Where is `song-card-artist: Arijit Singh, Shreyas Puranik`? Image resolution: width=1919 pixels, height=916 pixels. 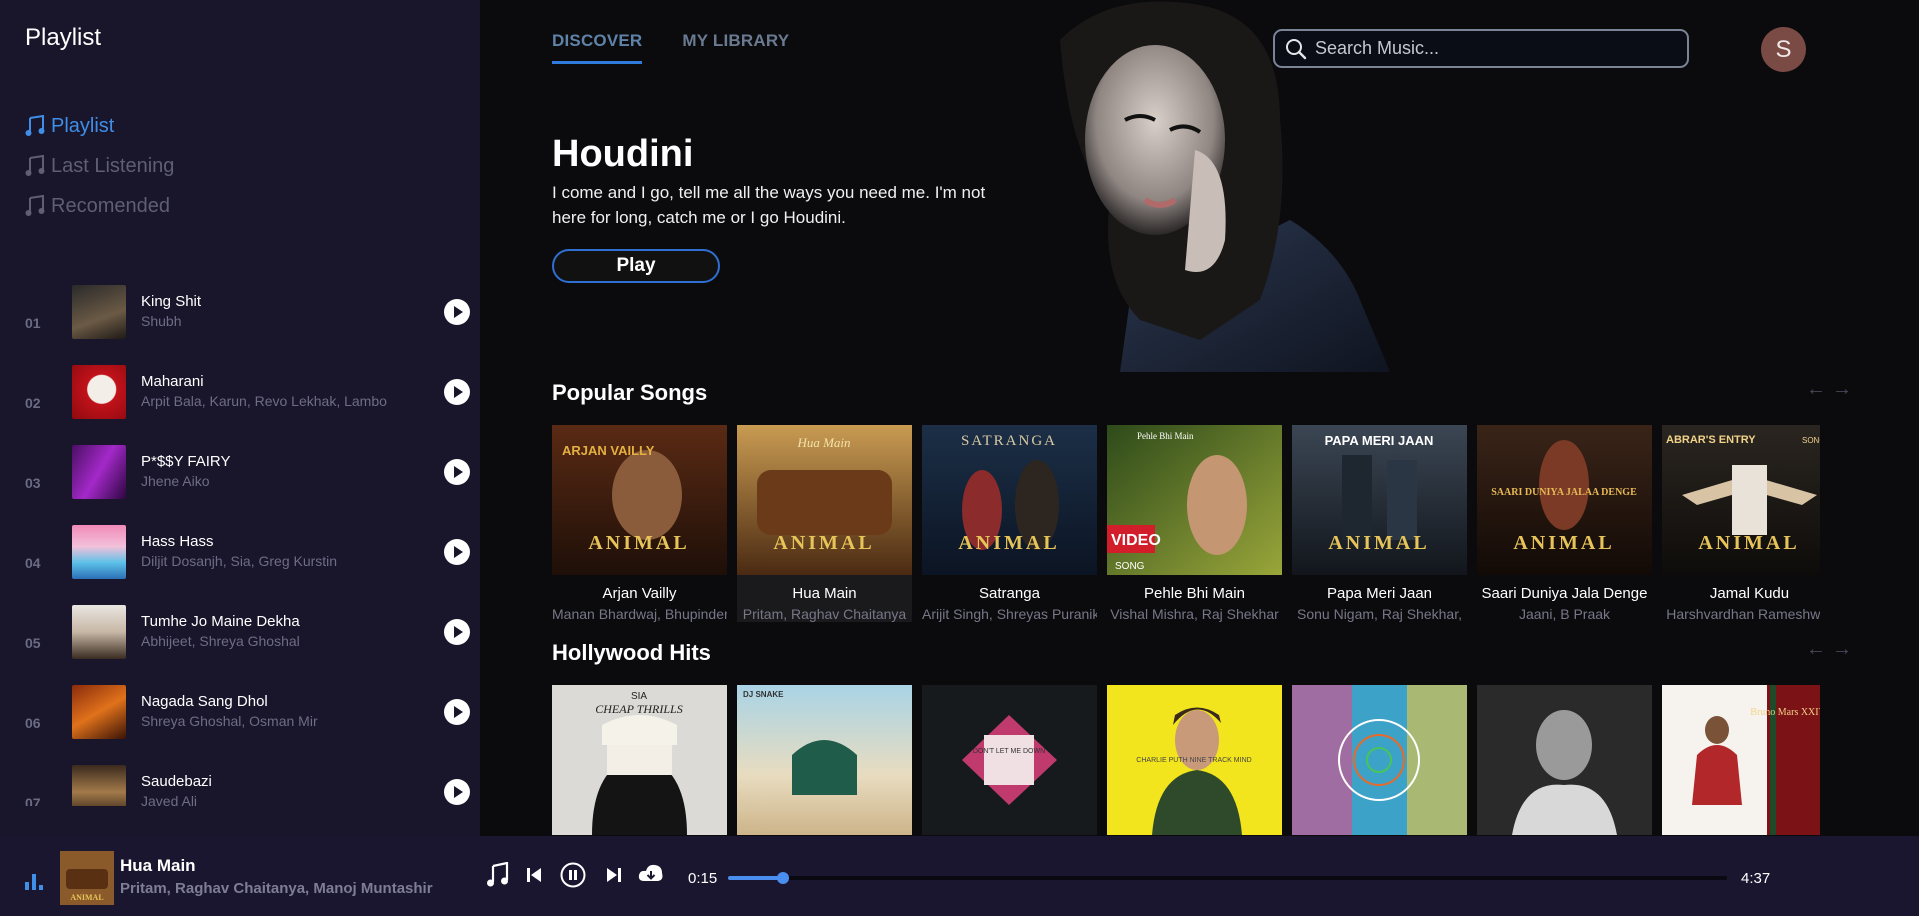 song-card-artist: Arijit Singh, Shreyas Puranik is located at coordinates (1009, 614).